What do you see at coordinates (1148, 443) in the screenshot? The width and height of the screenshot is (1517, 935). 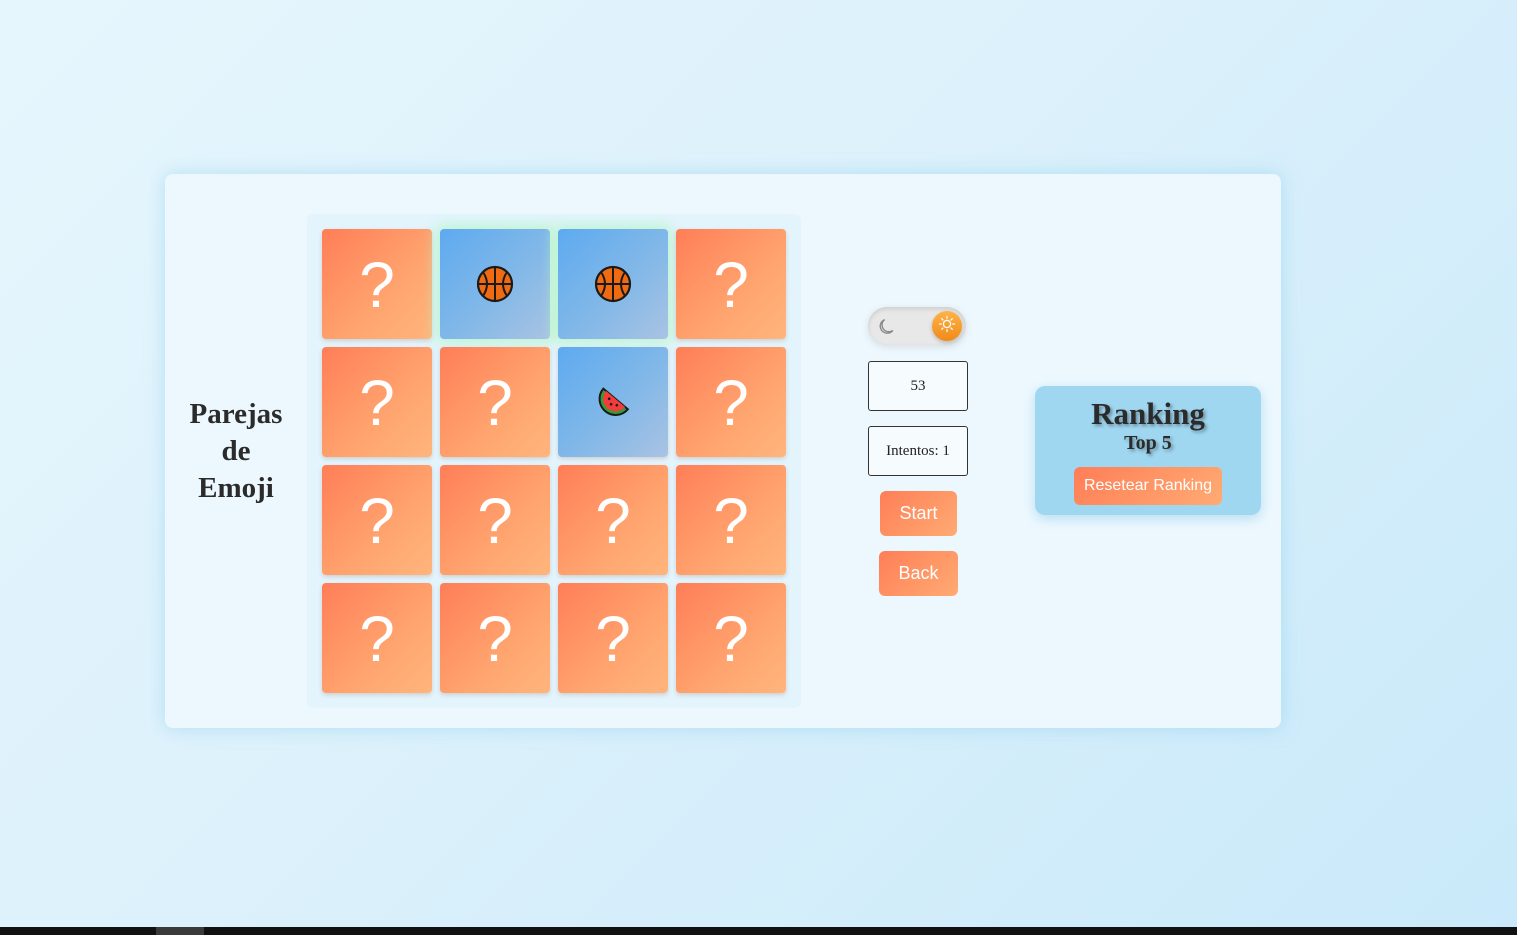 I see `ranking-subtitle: Top 5` at bounding box center [1148, 443].